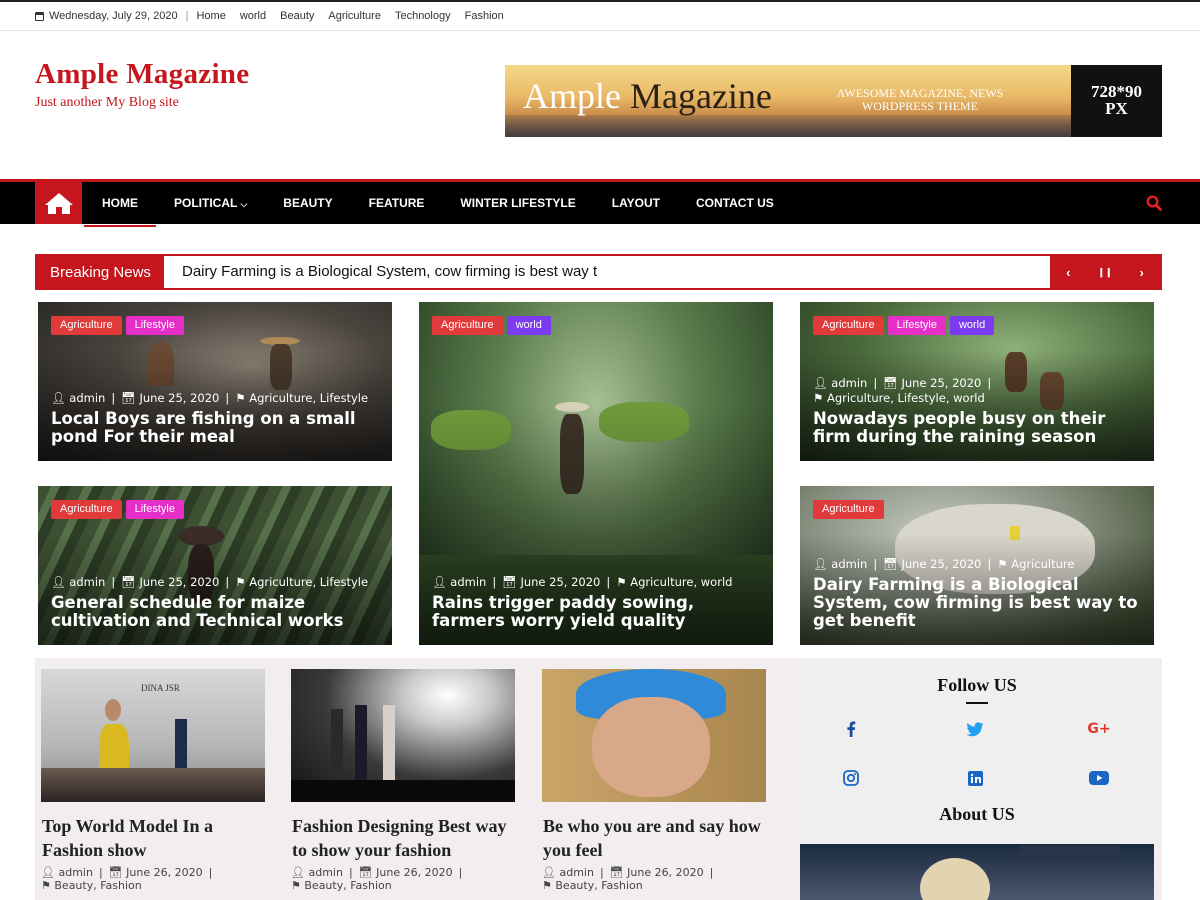  Describe the element at coordinates (244, 204) in the screenshot. I see `chevron-down-icon: ⌵` at that location.